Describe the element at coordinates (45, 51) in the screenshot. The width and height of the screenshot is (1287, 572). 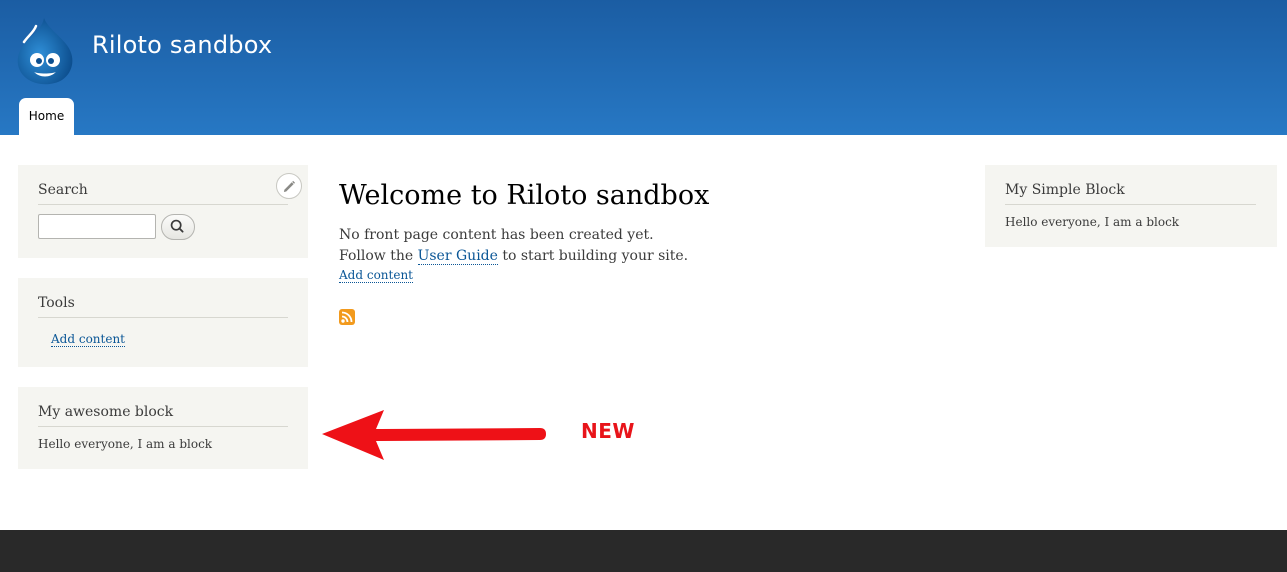
I see `drupal-drop-icon` at that location.